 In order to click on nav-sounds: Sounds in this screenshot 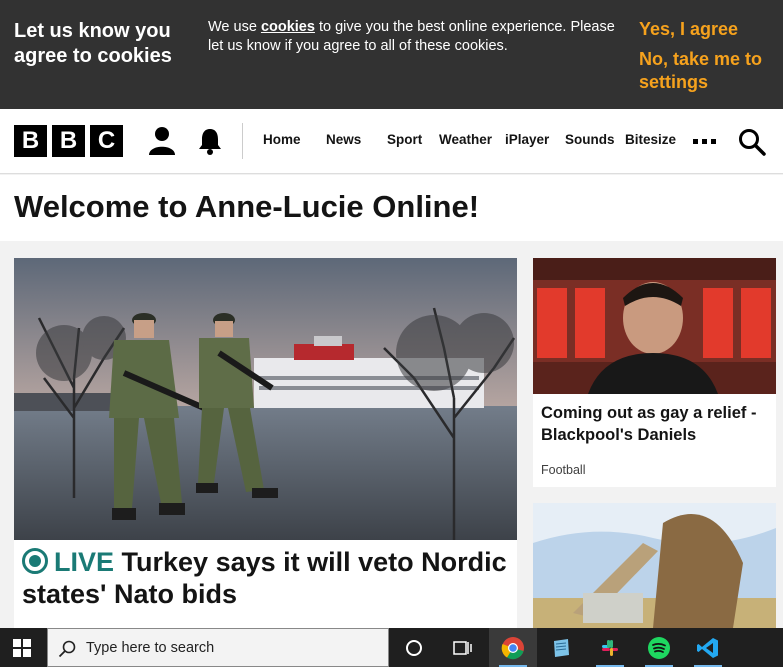, I will do `click(590, 139)`.